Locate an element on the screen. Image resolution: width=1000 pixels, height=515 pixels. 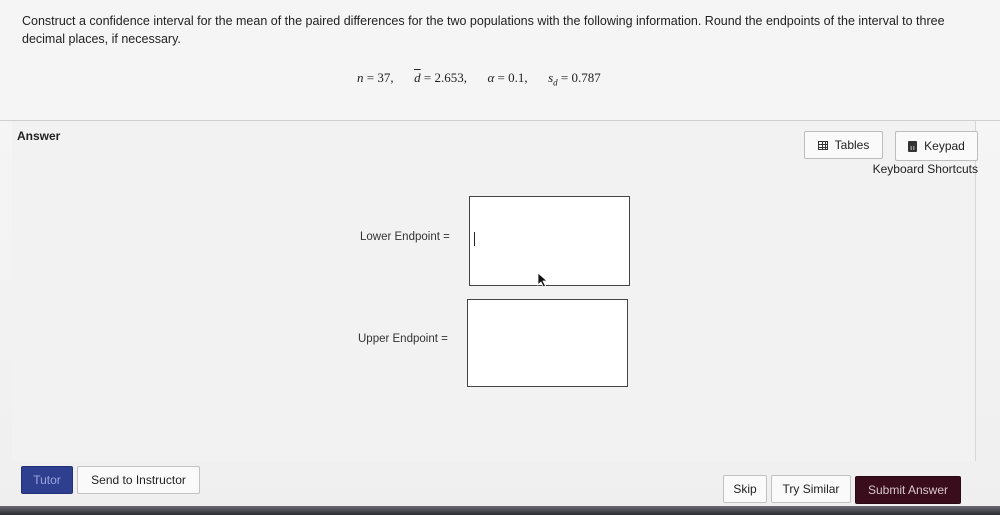
taskbar-edge is located at coordinates (500, 510).